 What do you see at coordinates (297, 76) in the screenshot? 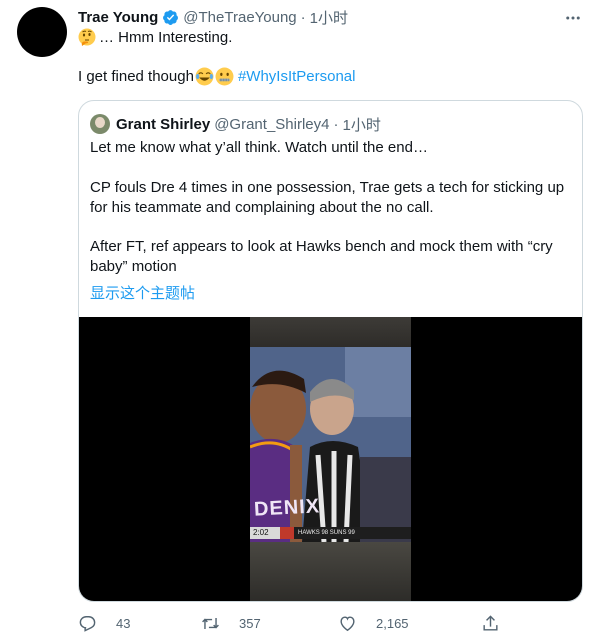
I see `hashtag-link: #WhyIsItPersonal` at bounding box center [297, 76].